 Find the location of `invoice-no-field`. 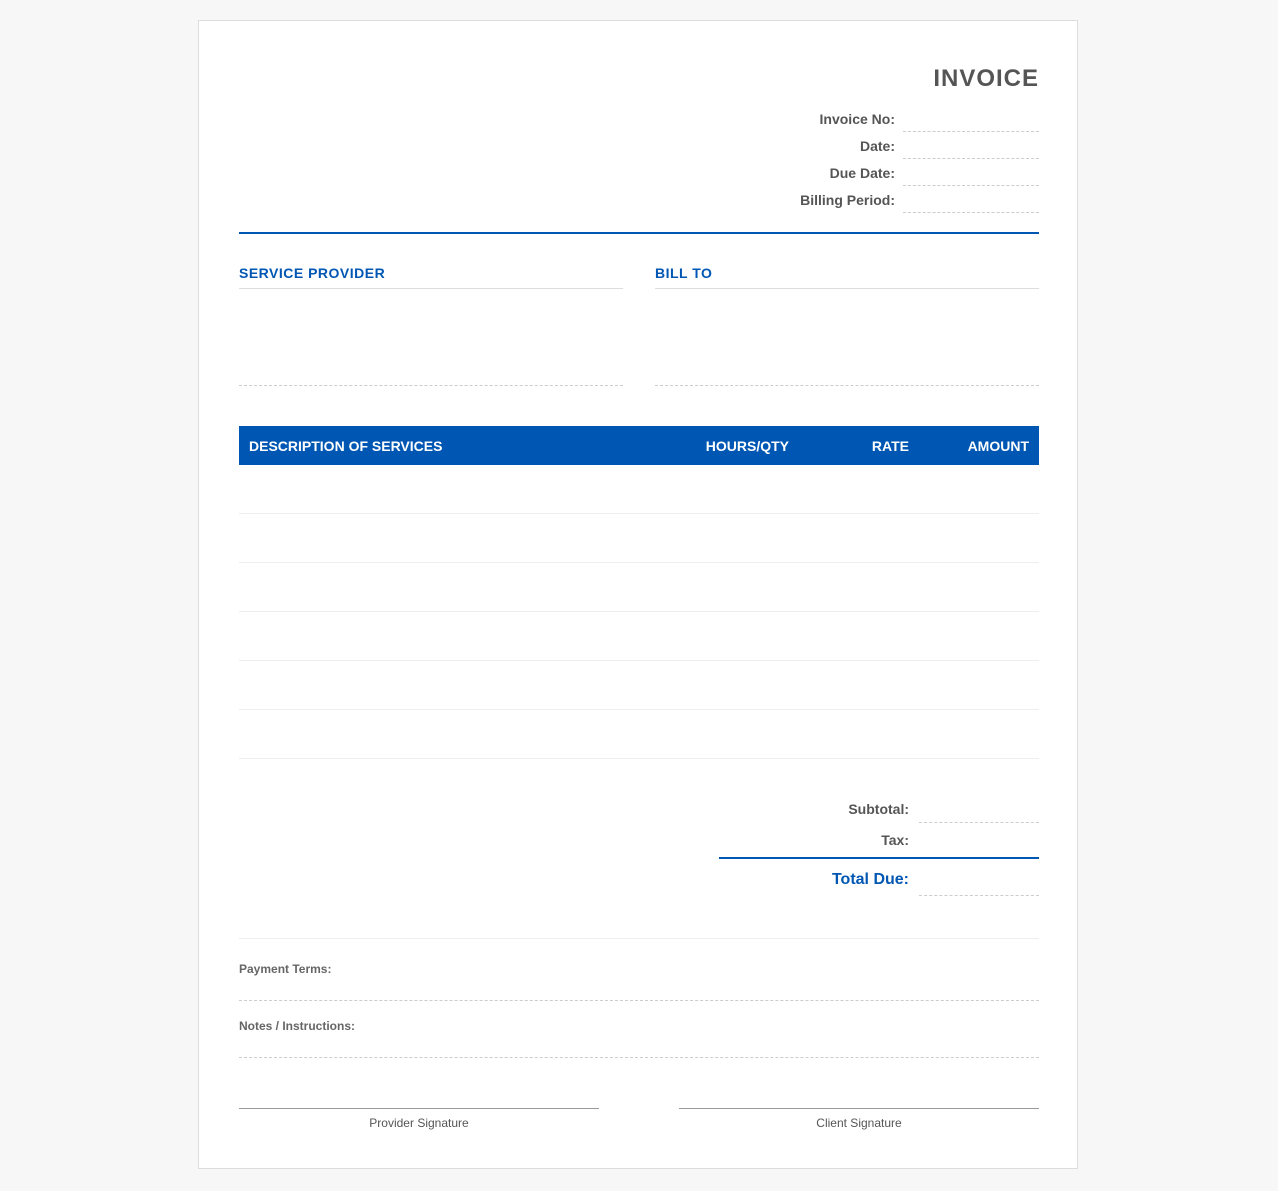

invoice-no-field is located at coordinates (971, 121).